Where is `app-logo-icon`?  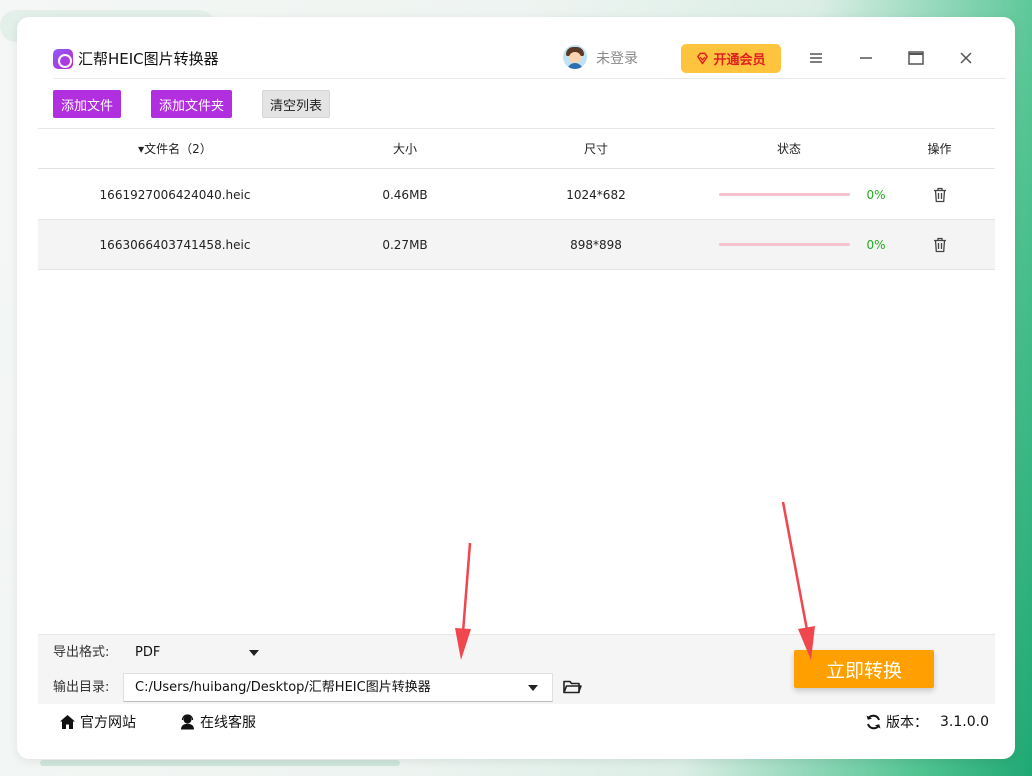 app-logo-icon is located at coordinates (63, 59).